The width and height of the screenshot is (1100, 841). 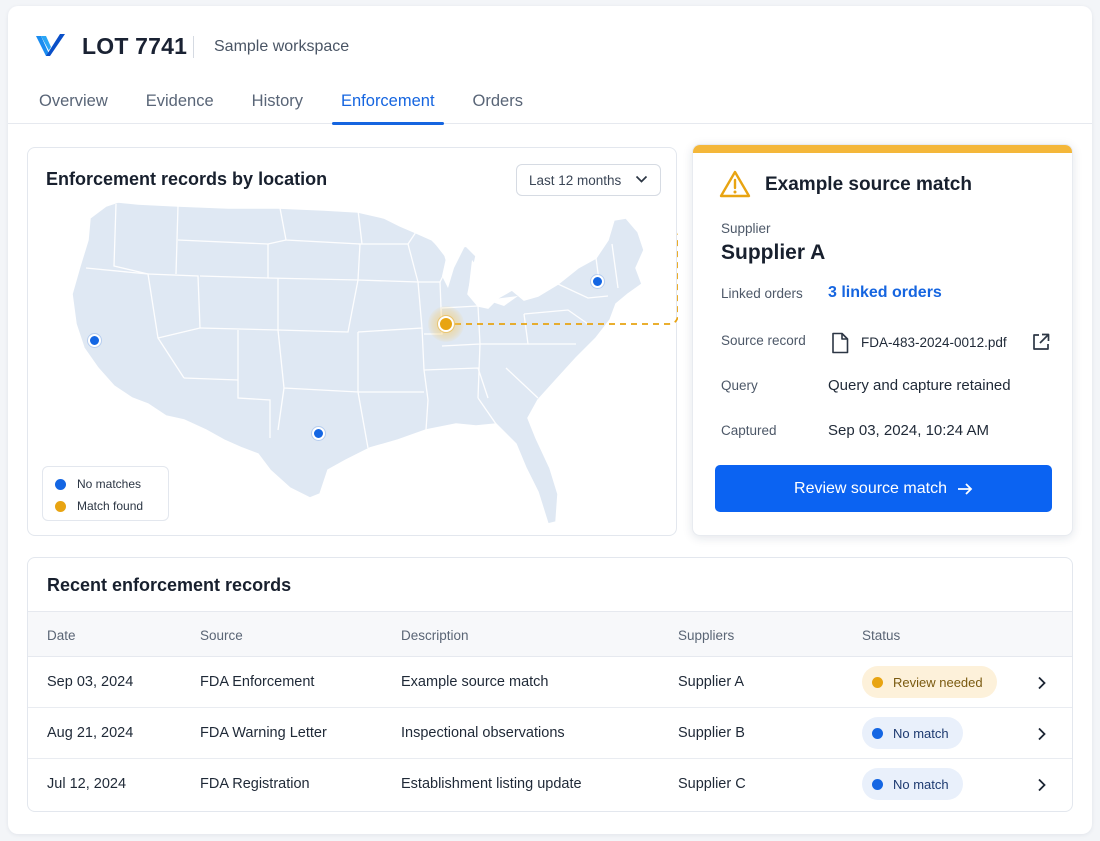 I want to click on legend-no-matches: No matches, so click(x=98, y=484).